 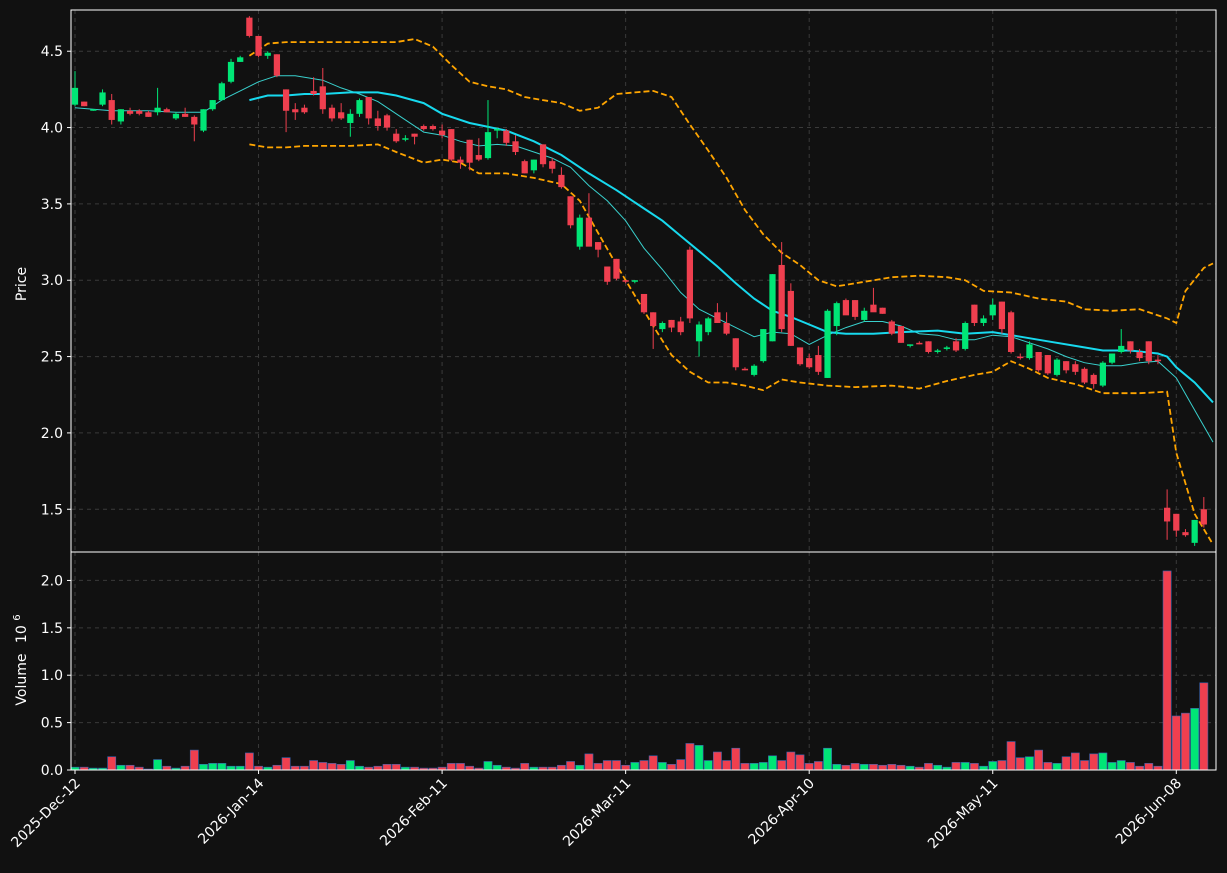 What do you see at coordinates (52, 510) in the screenshot?
I see `price-tick-label: 1.5` at bounding box center [52, 510].